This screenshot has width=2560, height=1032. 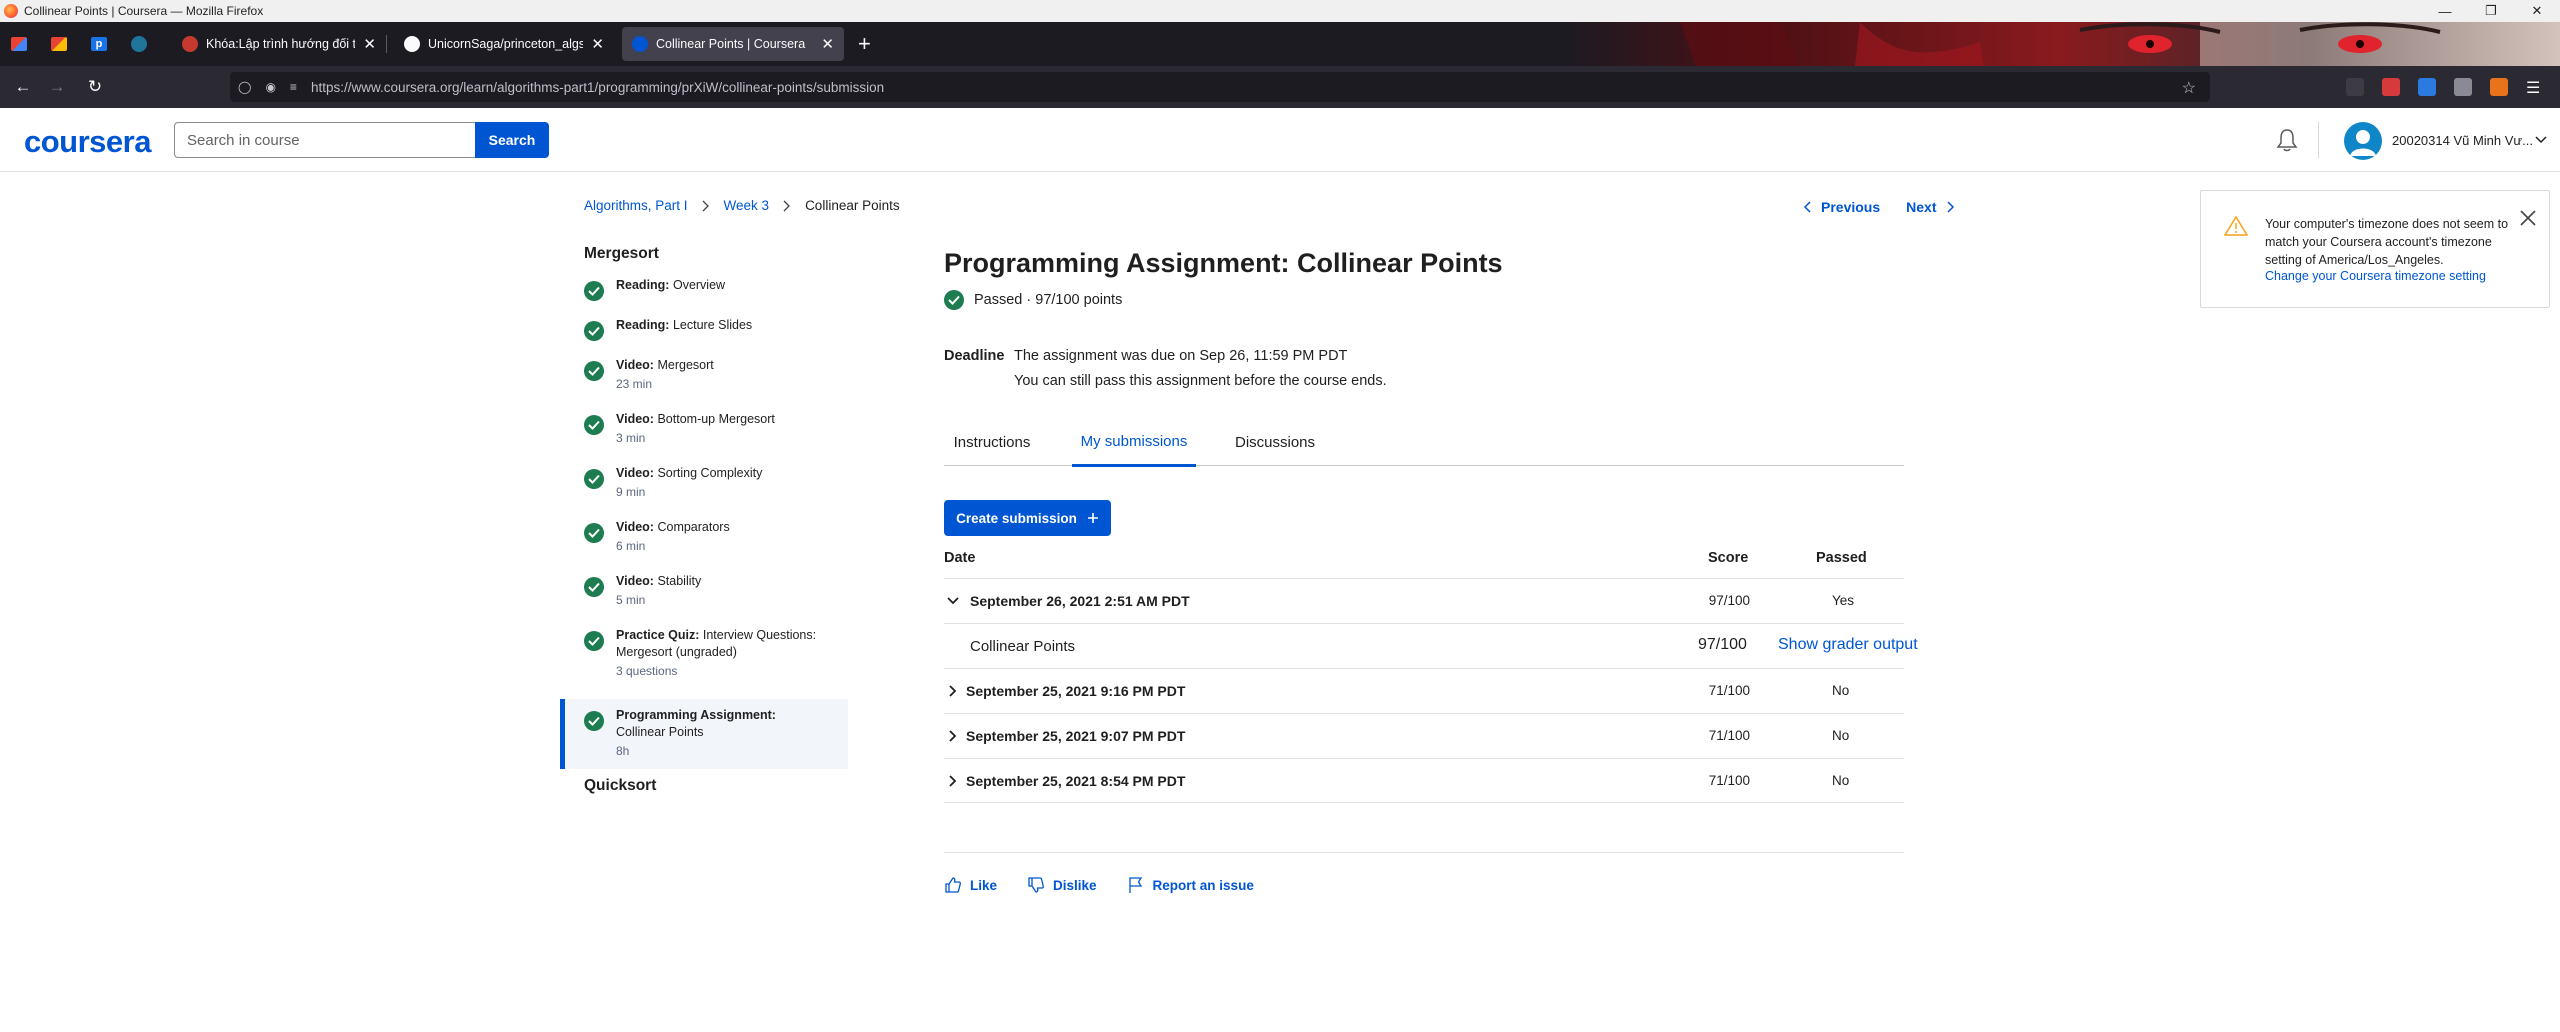 I want to click on tab-discussions: Discussions, so click(x=1275, y=442).